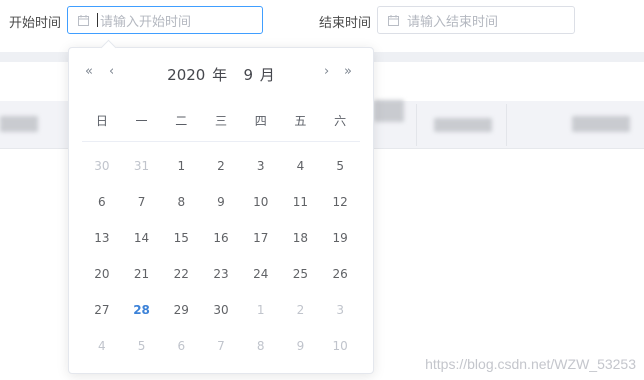 The image size is (644, 380). I want to click on day-cell: 17, so click(261, 238).